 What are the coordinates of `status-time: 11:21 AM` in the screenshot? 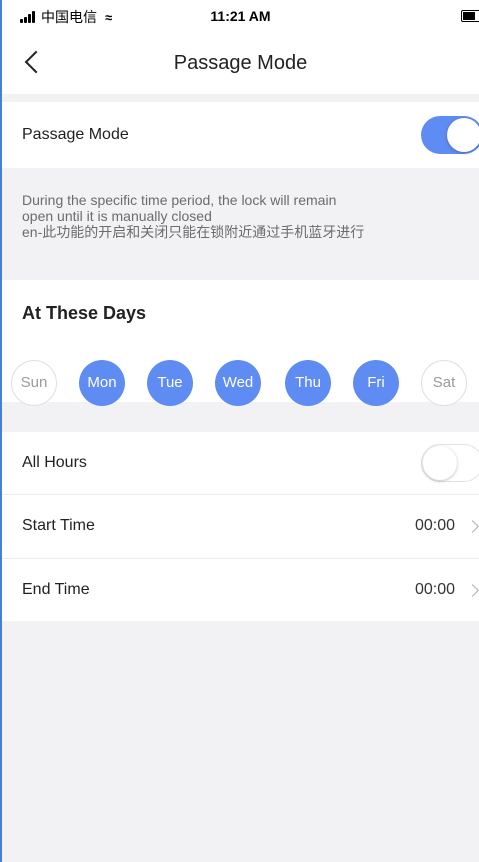 It's located at (240, 16).